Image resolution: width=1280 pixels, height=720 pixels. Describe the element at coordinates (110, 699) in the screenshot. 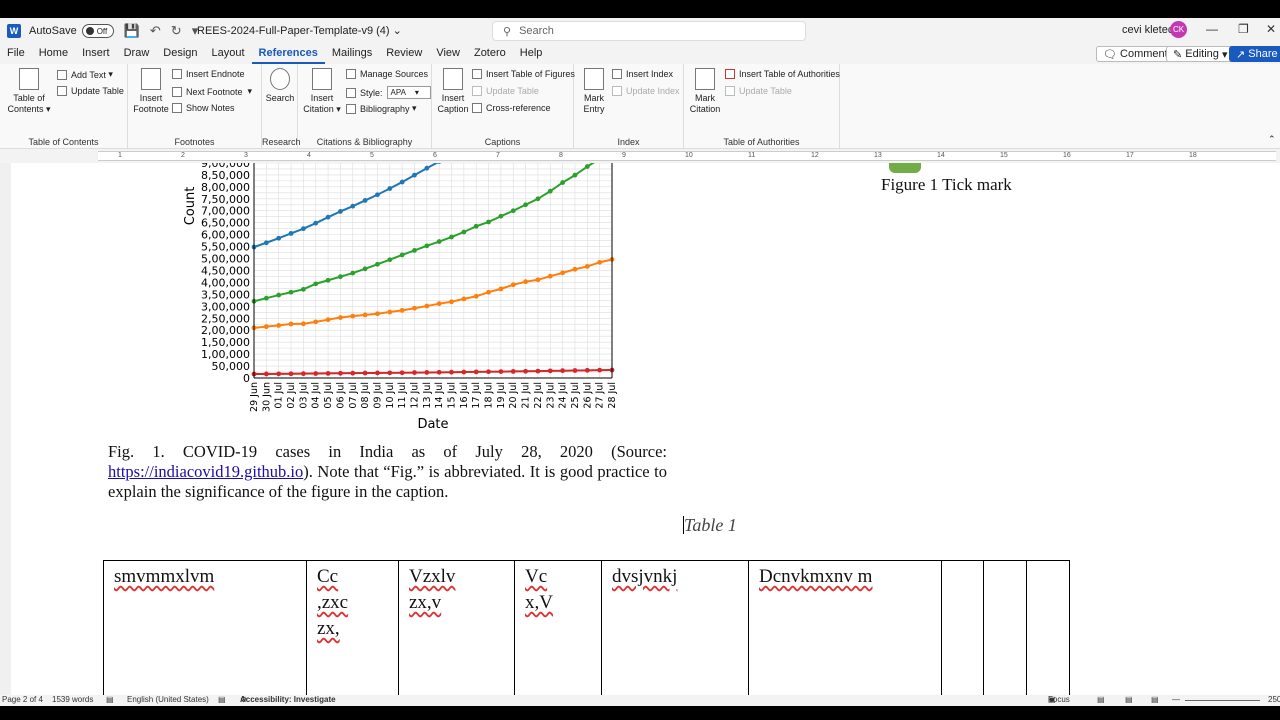

I see `proofing-icon: ▤` at that location.